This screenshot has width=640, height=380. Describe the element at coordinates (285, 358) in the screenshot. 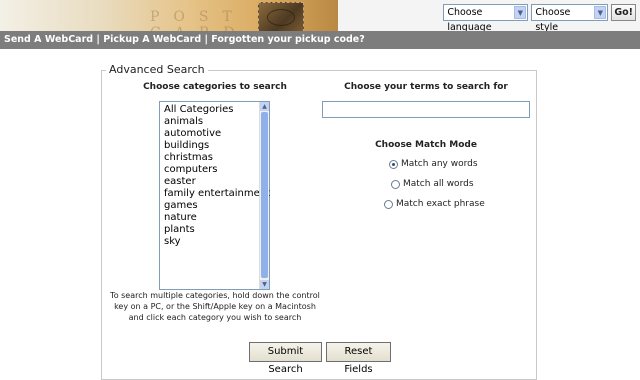

I see `submit-search-button: Submit Search` at that location.